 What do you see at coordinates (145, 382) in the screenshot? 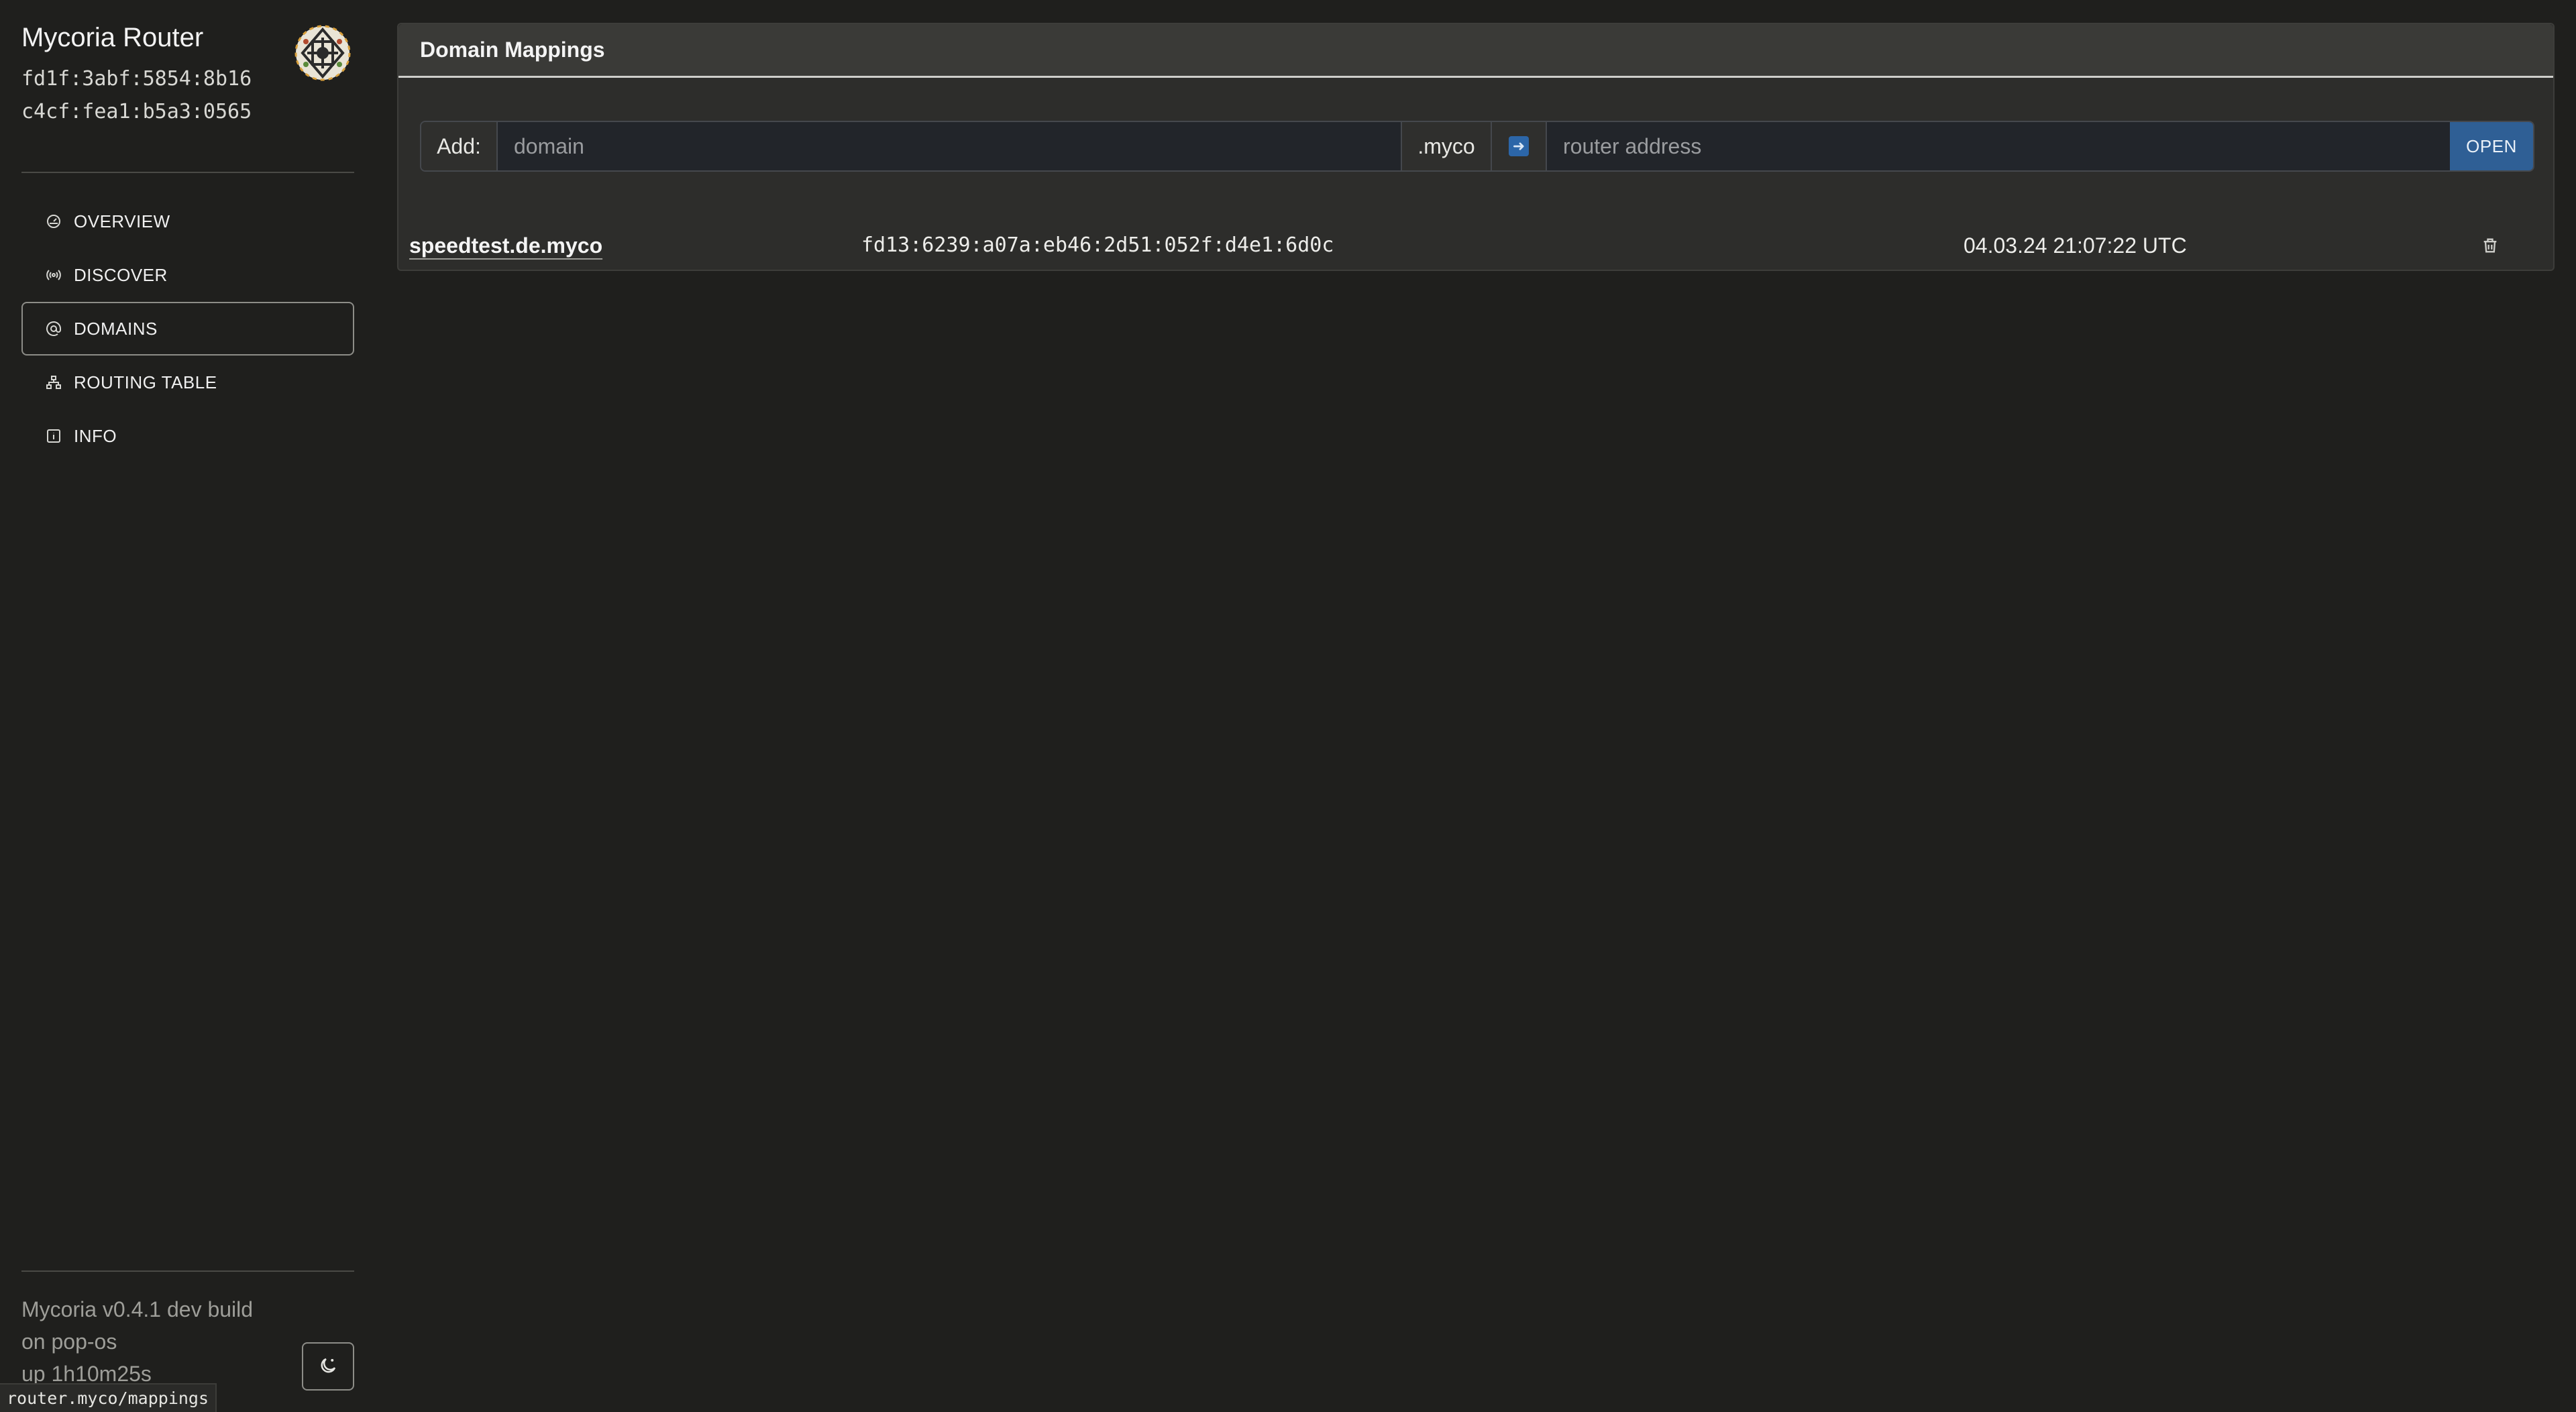
I see `sidebar-item-label: ROUTING TABLE` at bounding box center [145, 382].